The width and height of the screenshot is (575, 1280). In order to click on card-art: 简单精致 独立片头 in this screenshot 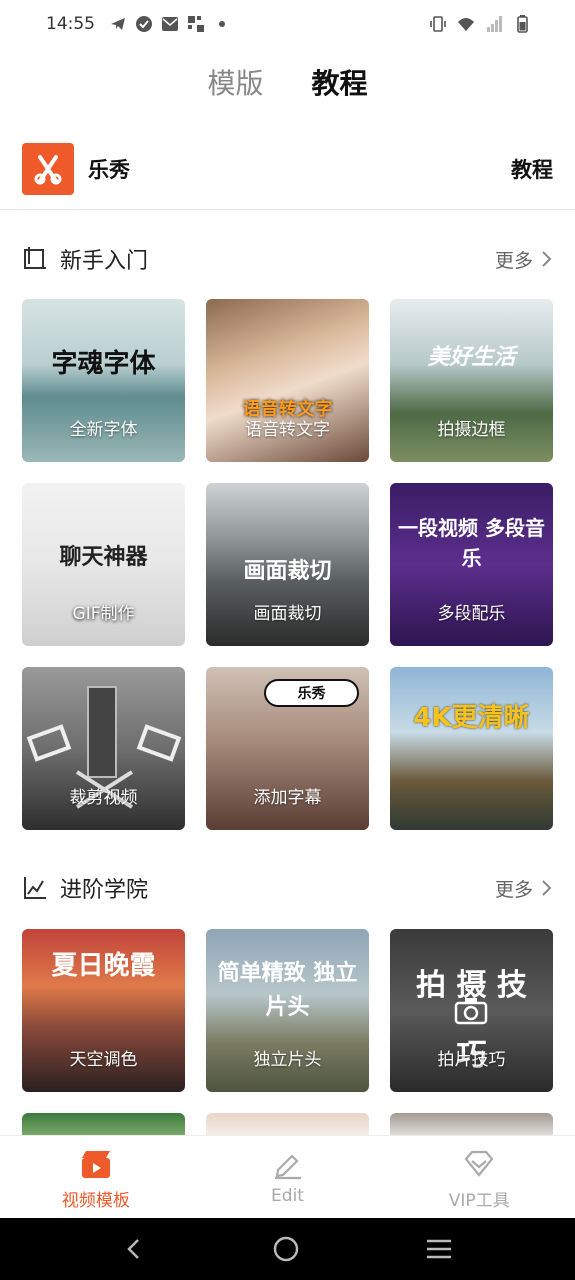, I will do `click(287, 990)`.